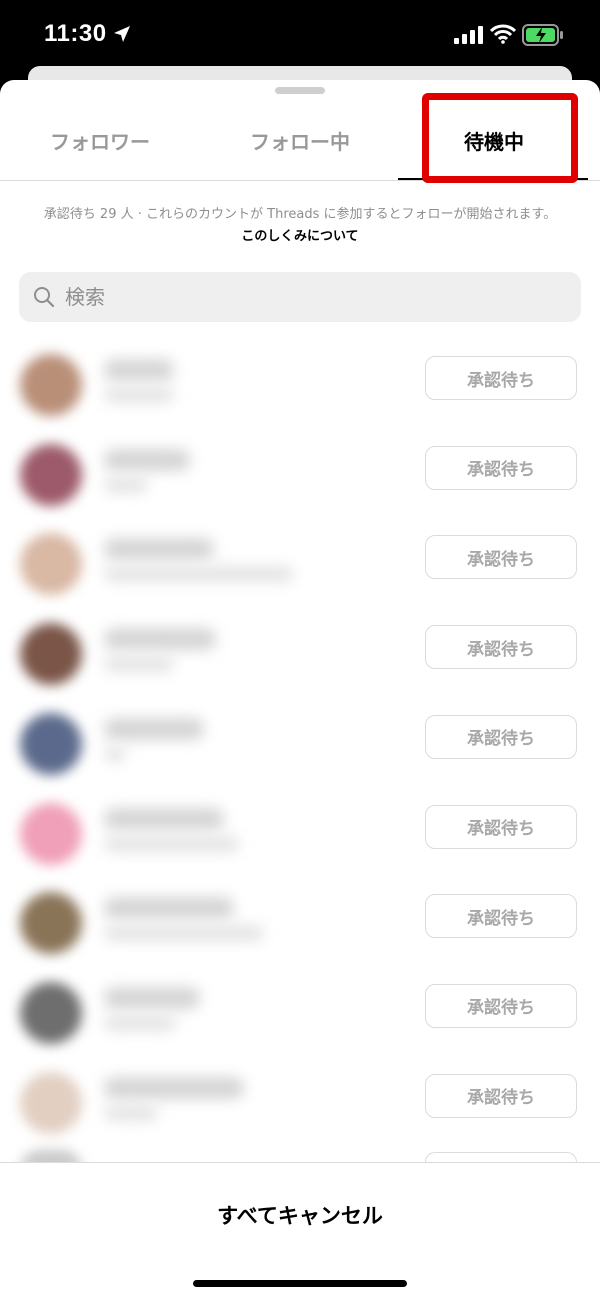 This screenshot has height=1298, width=600. What do you see at coordinates (305, 297) in the screenshot?
I see `search-input` at bounding box center [305, 297].